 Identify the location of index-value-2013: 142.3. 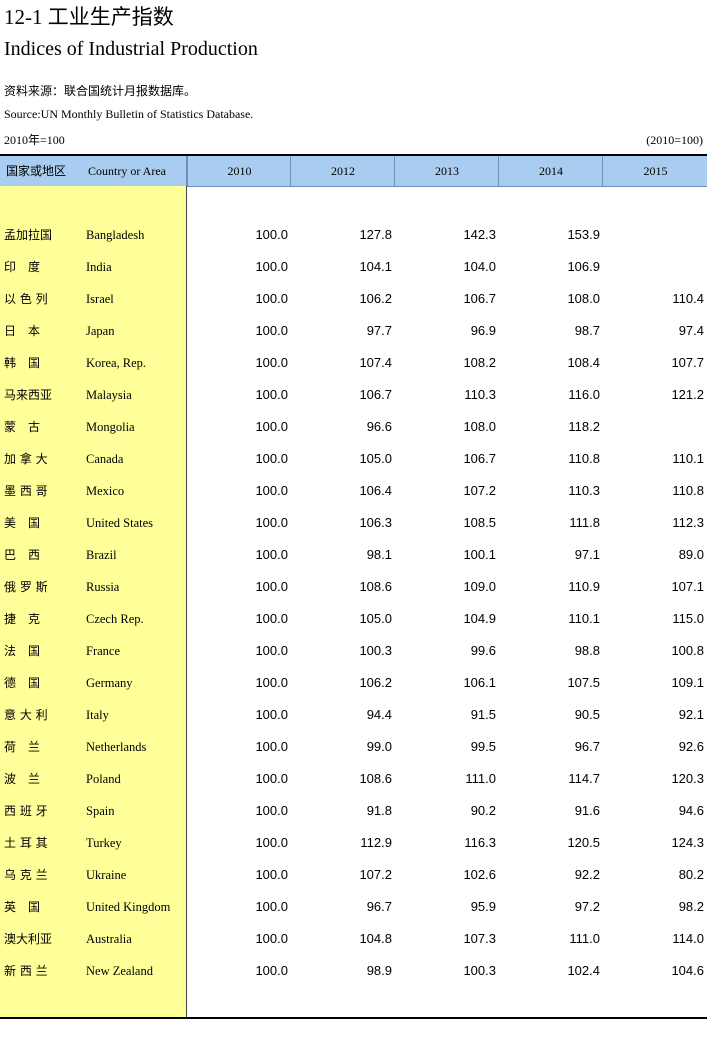
(479, 234).